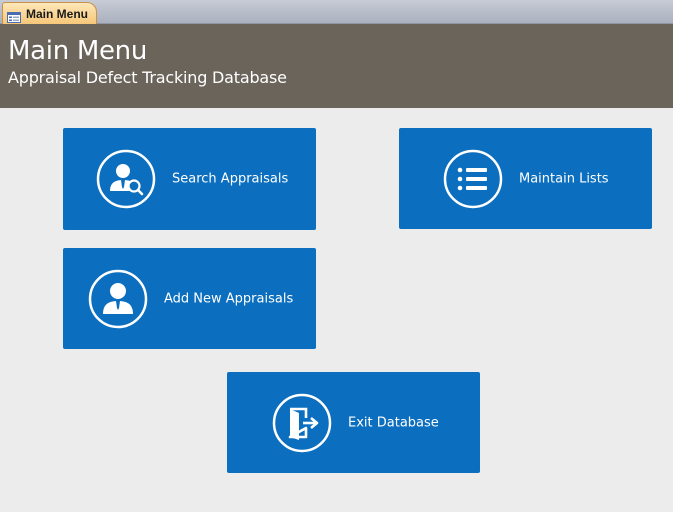 This screenshot has height=512, width=673. What do you see at coordinates (147, 77) in the screenshot?
I see `page-subtitle: Appraisal Defect Tracking Database` at bounding box center [147, 77].